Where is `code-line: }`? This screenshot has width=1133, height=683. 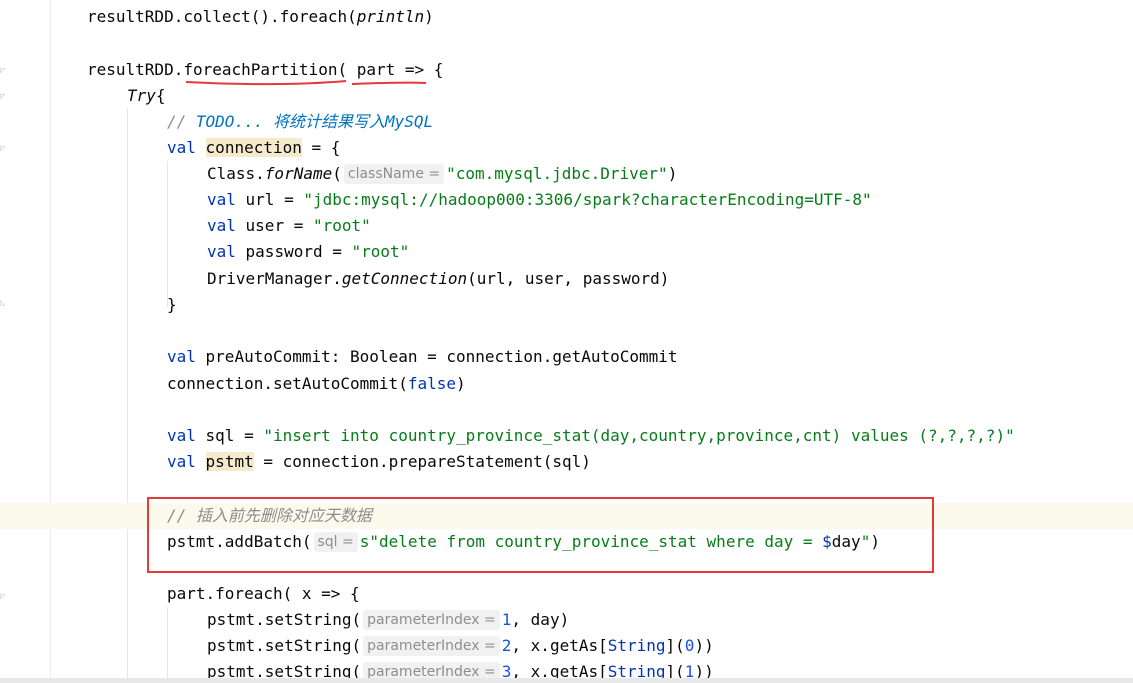 code-line: } is located at coordinates (172, 305).